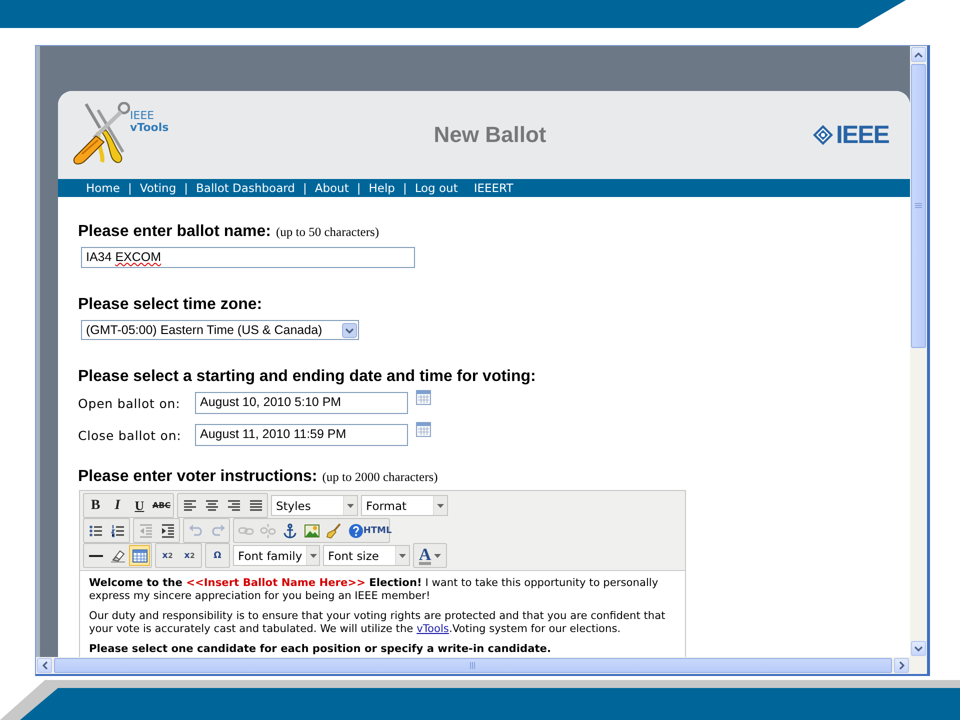  What do you see at coordinates (436, 188) in the screenshot?
I see `nav-link: Log out` at bounding box center [436, 188].